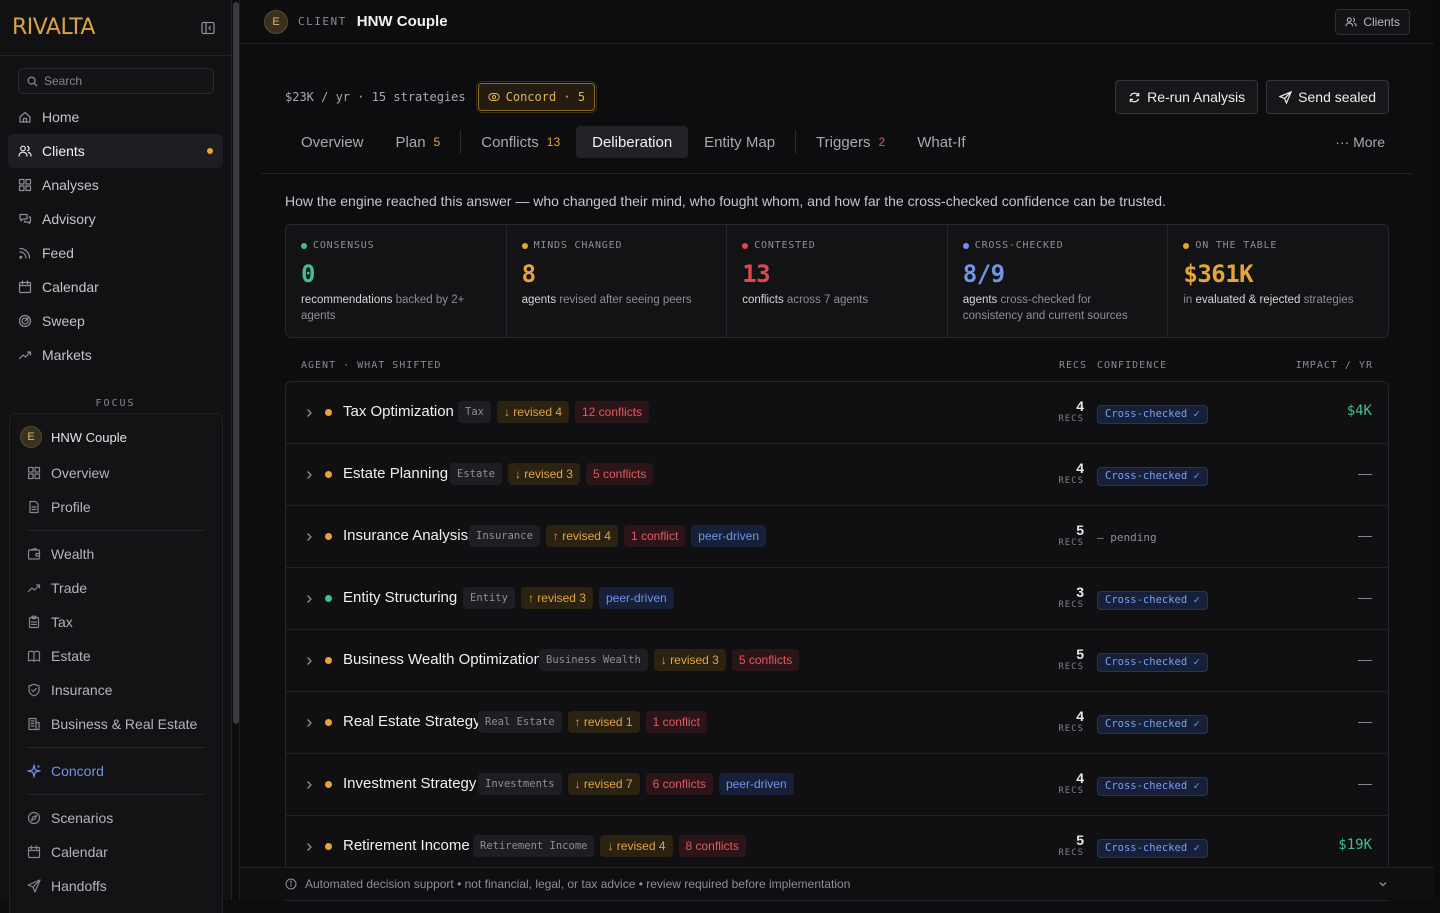 Image resolution: width=1440 pixels, height=913 pixels. I want to click on sidebar-item-clients: Clients, so click(115, 151).